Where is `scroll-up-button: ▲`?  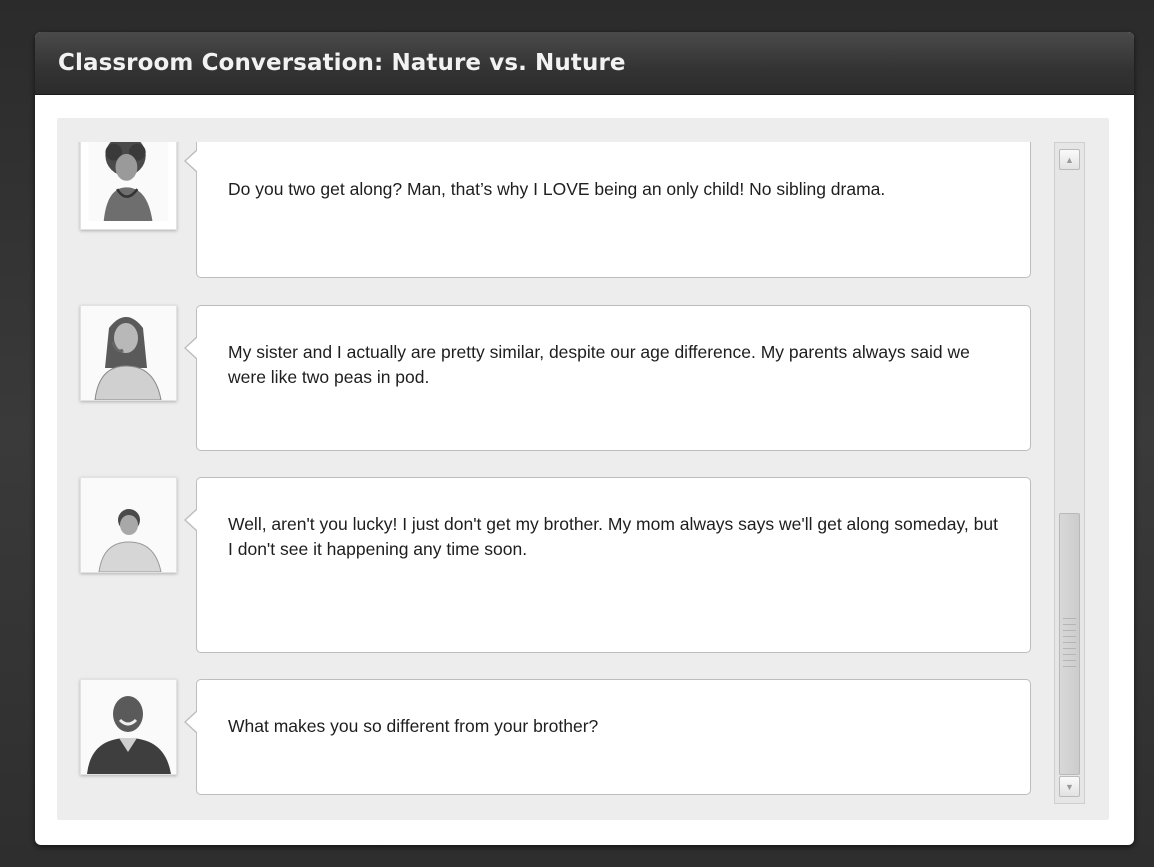
scroll-up-button: ▲ is located at coordinates (1069, 159).